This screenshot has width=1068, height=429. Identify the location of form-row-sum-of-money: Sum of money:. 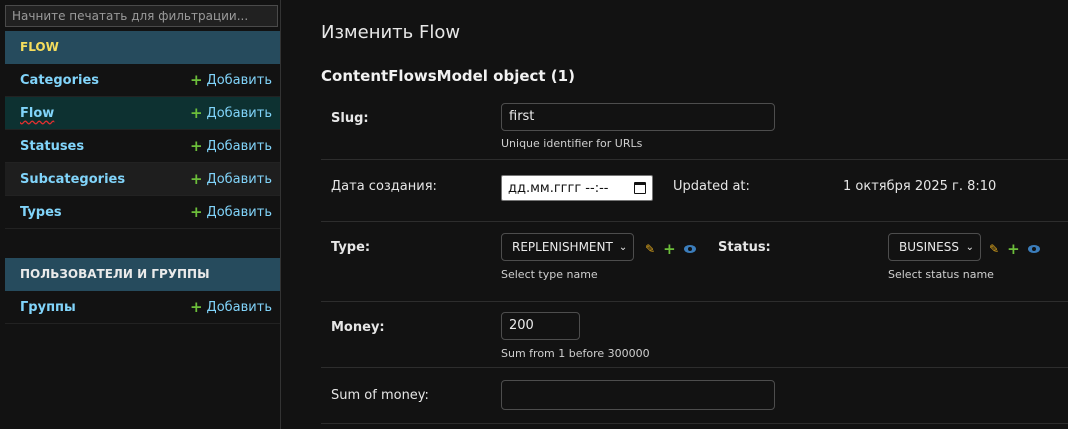
(694, 396).